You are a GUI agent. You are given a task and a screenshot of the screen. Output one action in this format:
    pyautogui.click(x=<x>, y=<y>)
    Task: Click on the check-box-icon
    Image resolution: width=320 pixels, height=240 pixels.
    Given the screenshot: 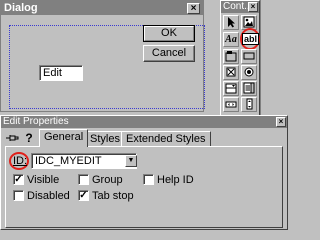 What is the action you would take?
    pyautogui.click(x=231, y=72)
    